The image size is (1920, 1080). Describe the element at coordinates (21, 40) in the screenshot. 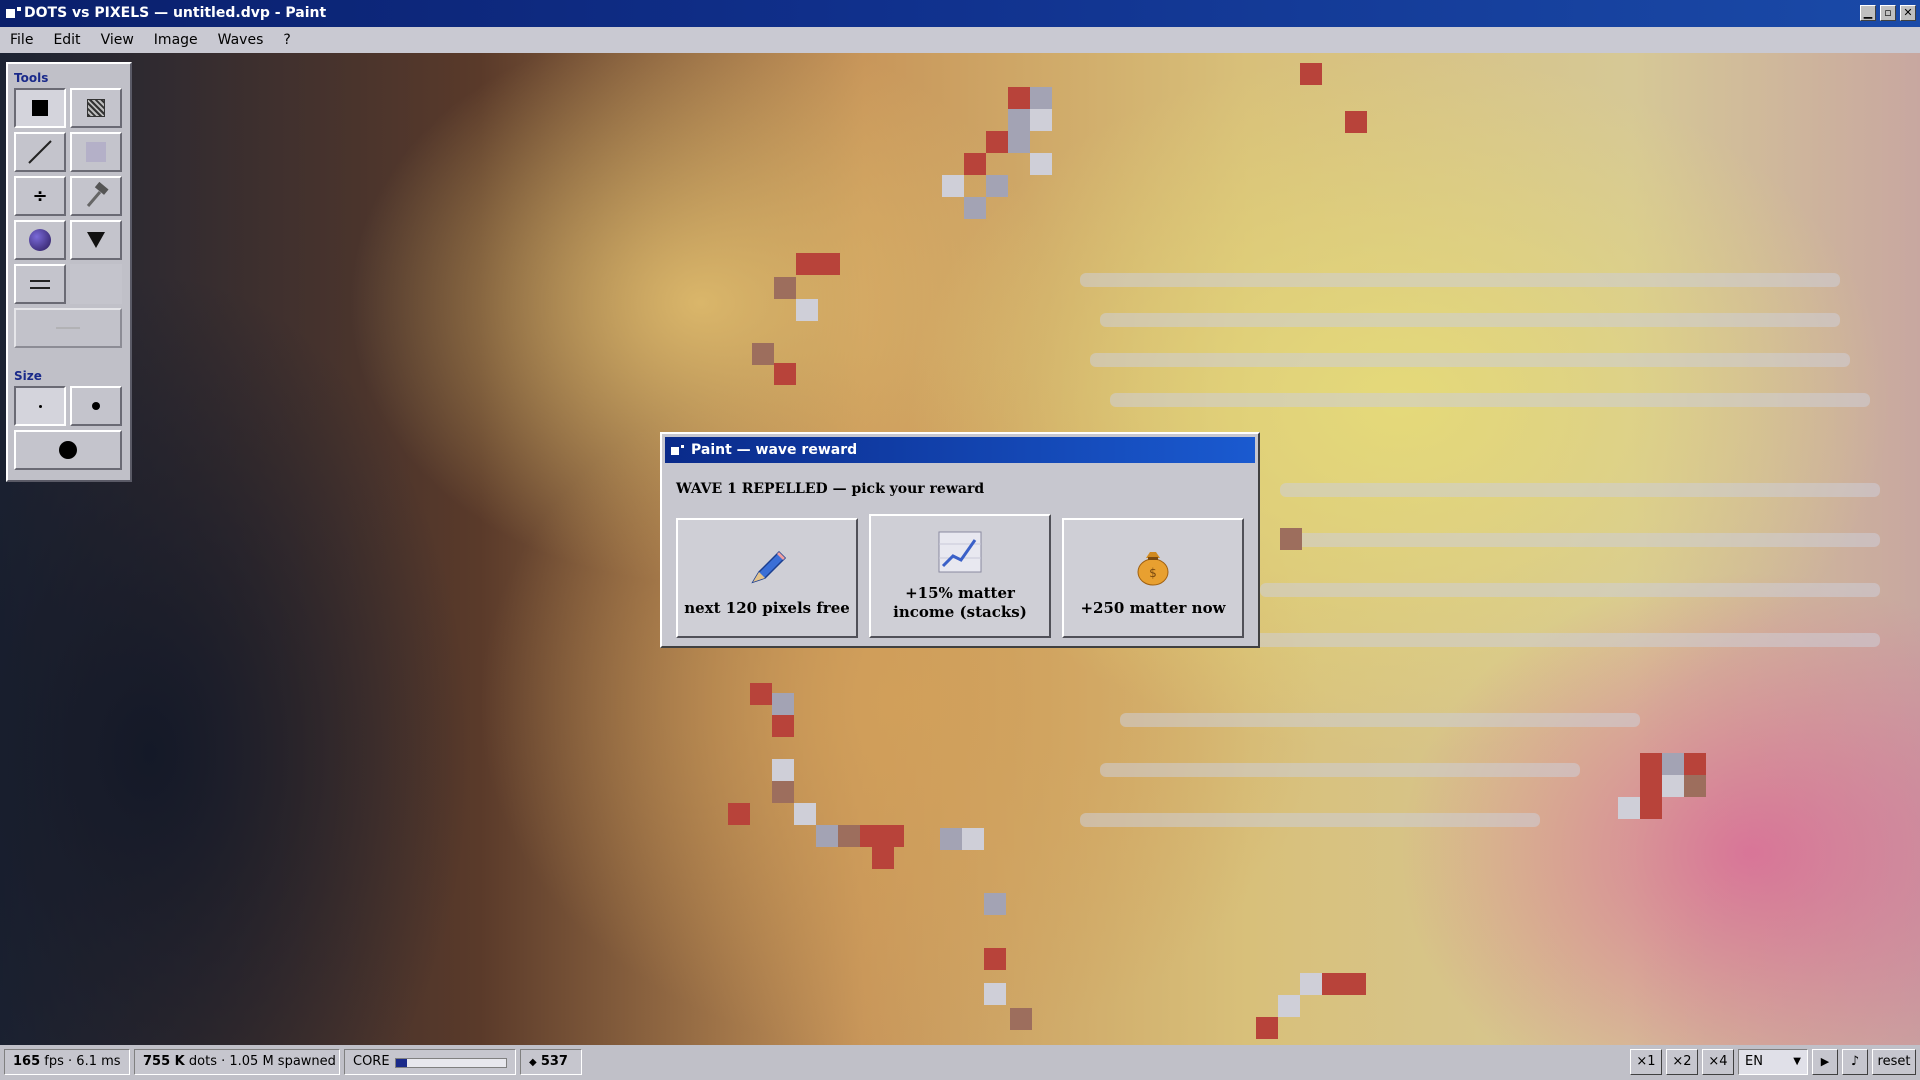

I see `menu-file: File` at that location.